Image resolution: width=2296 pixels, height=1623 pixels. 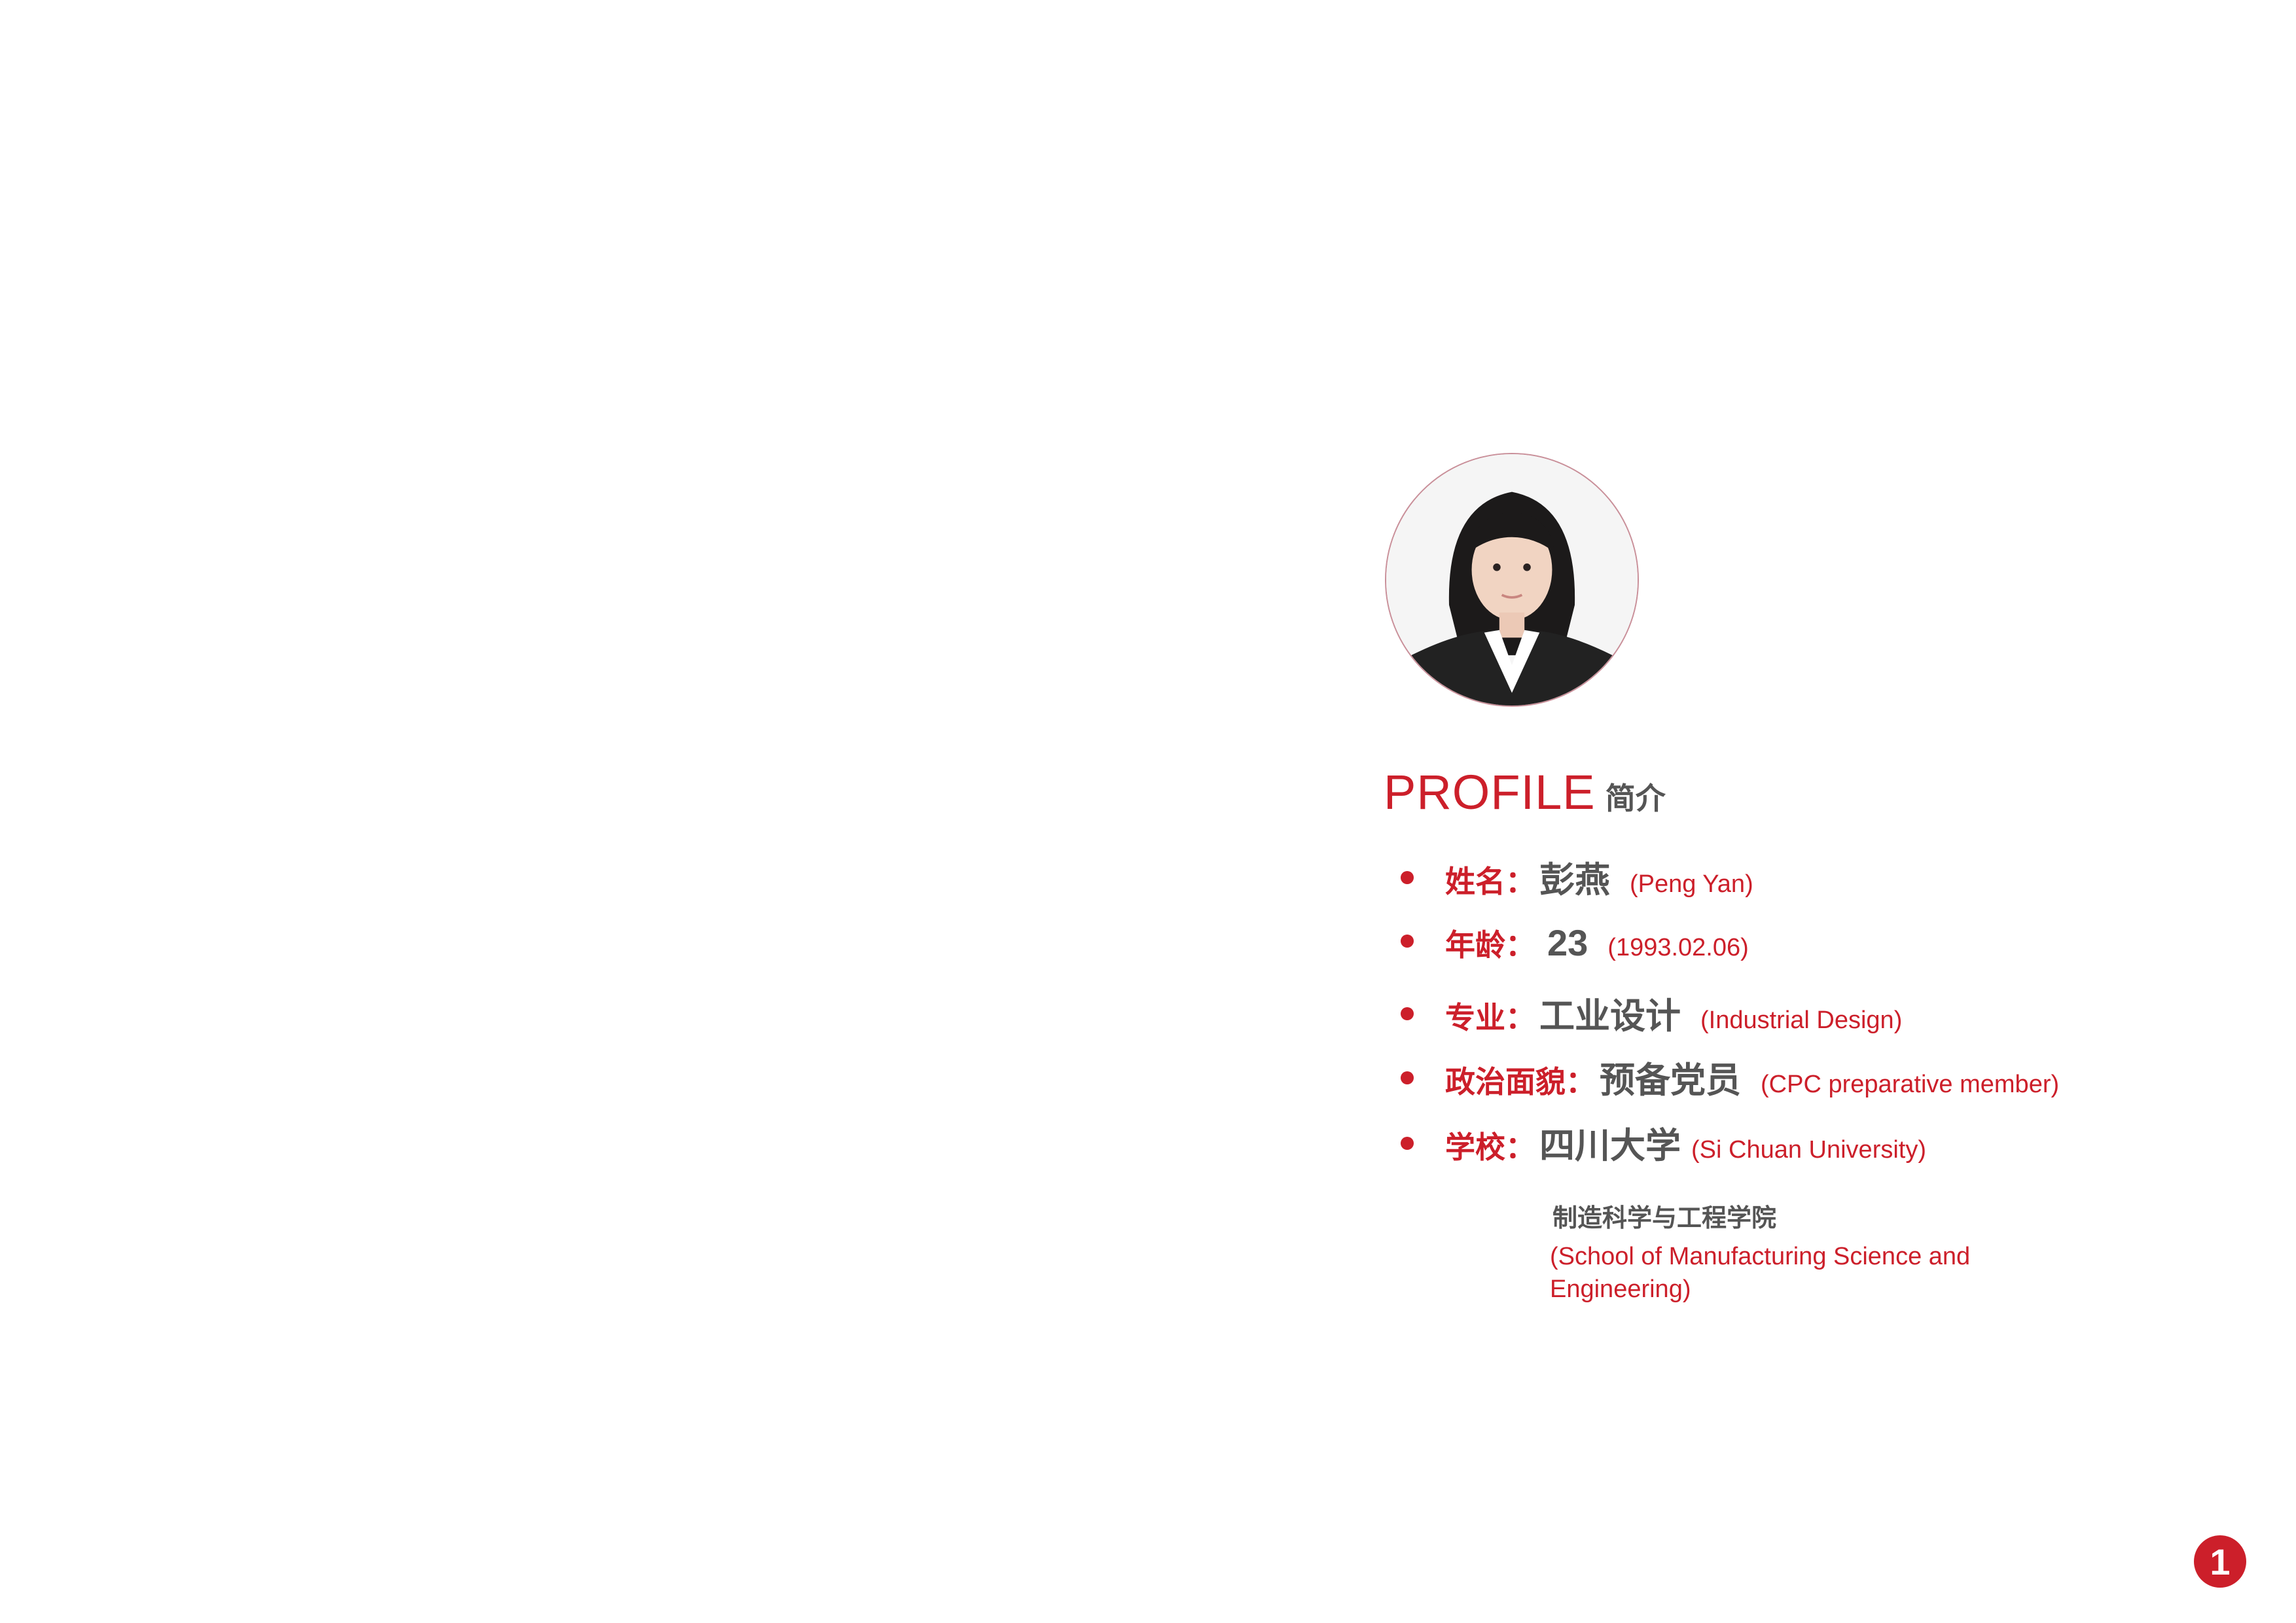 What do you see at coordinates (1664, 1218) in the screenshot?
I see `school-department-cn: 制造科学与工程学院` at bounding box center [1664, 1218].